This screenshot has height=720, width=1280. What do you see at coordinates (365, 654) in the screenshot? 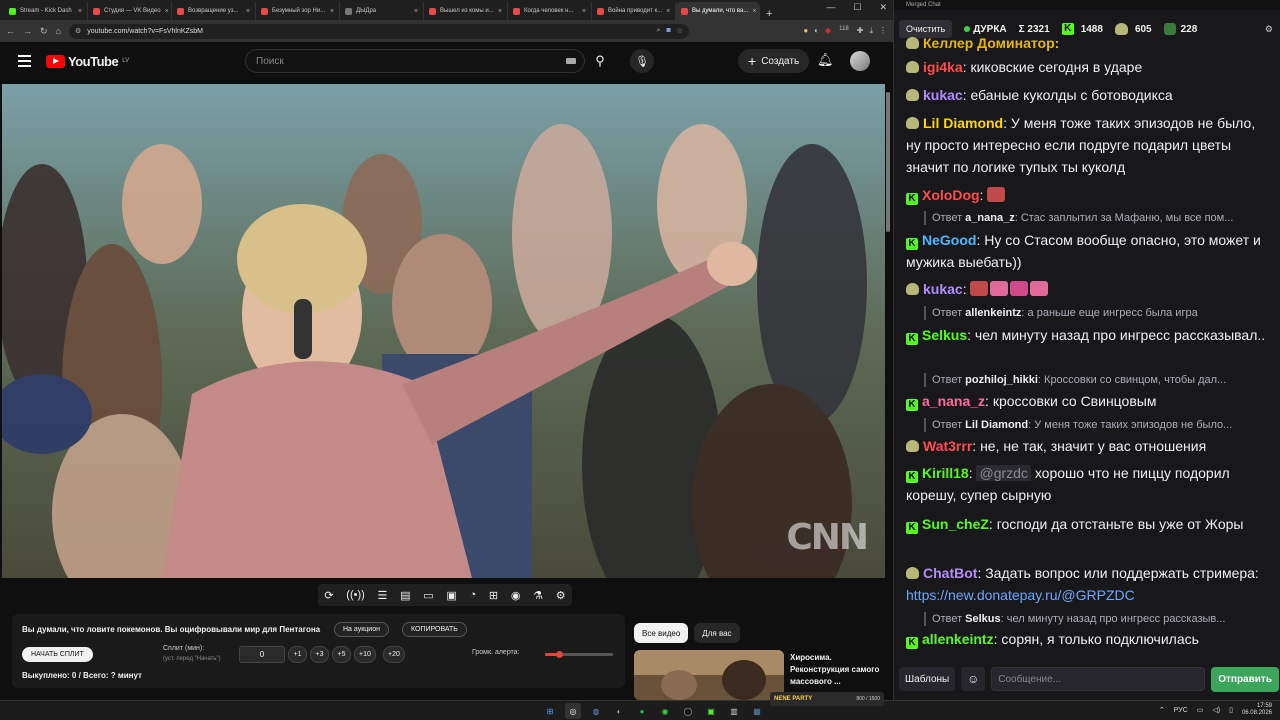
I see `add-10-button: +10` at bounding box center [365, 654].